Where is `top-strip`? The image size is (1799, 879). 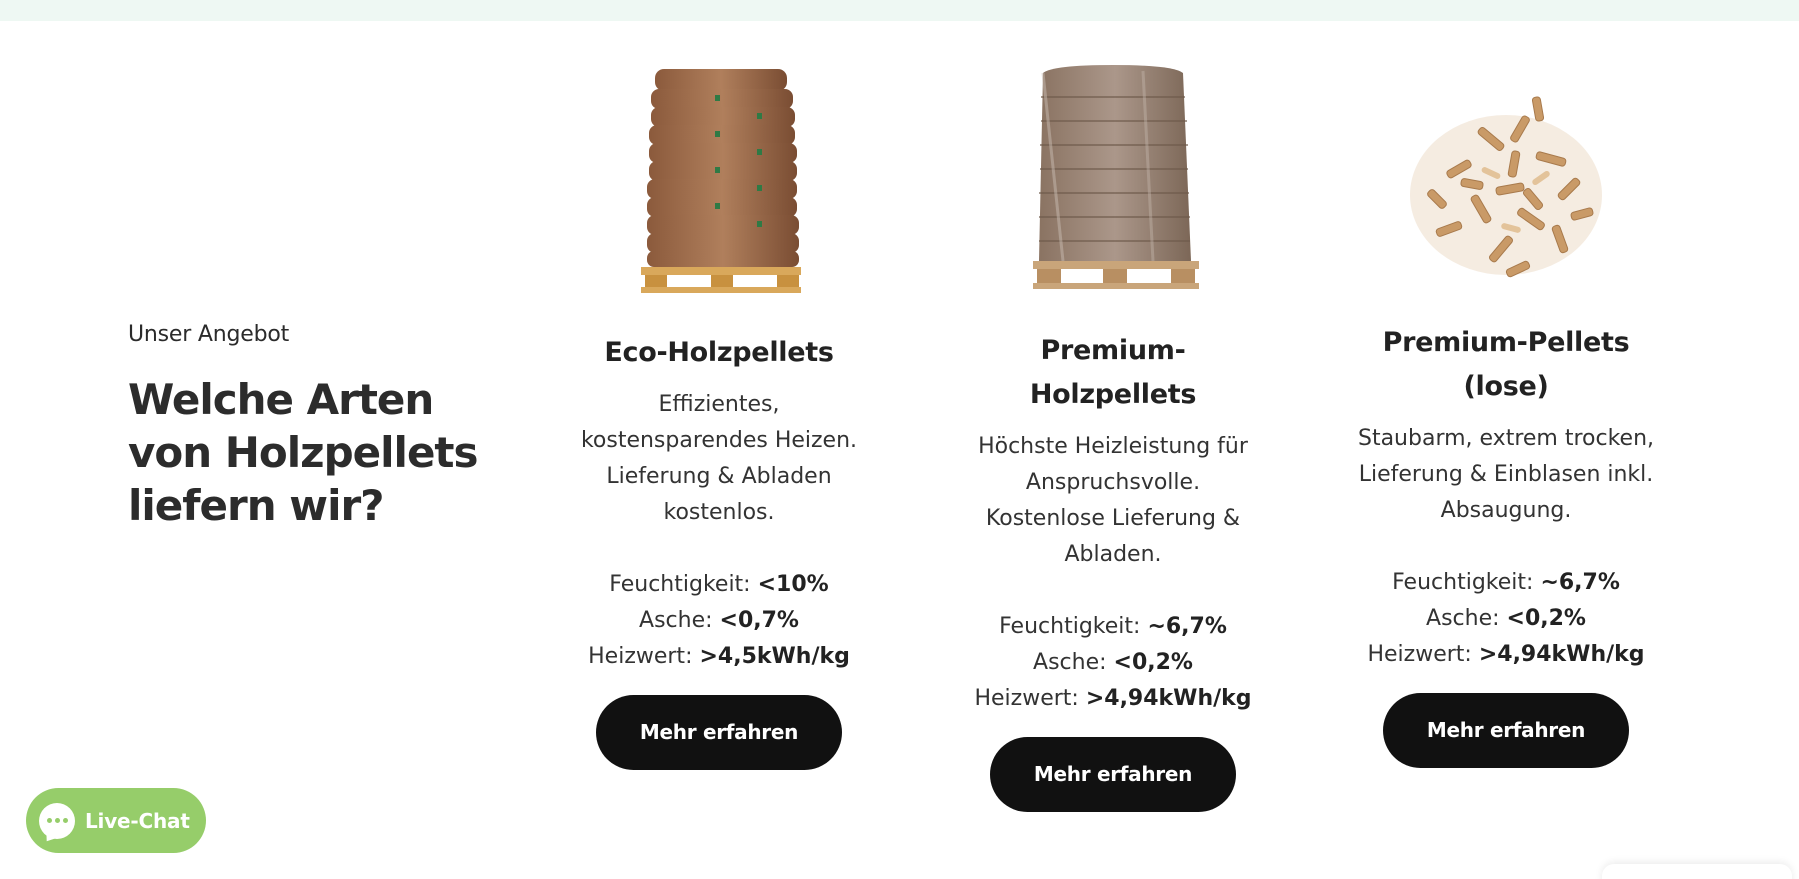 top-strip is located at coordinates (899, 10).